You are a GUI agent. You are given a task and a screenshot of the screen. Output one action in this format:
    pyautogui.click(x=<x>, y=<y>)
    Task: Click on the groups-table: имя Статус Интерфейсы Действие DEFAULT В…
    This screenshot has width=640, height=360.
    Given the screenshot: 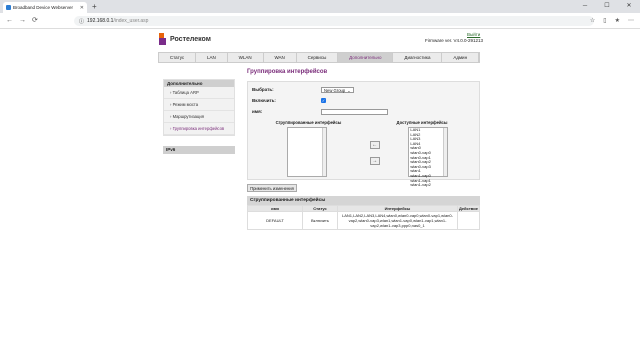 What is the action you would take?
    pyautogui.click(x=363, y=217)
    